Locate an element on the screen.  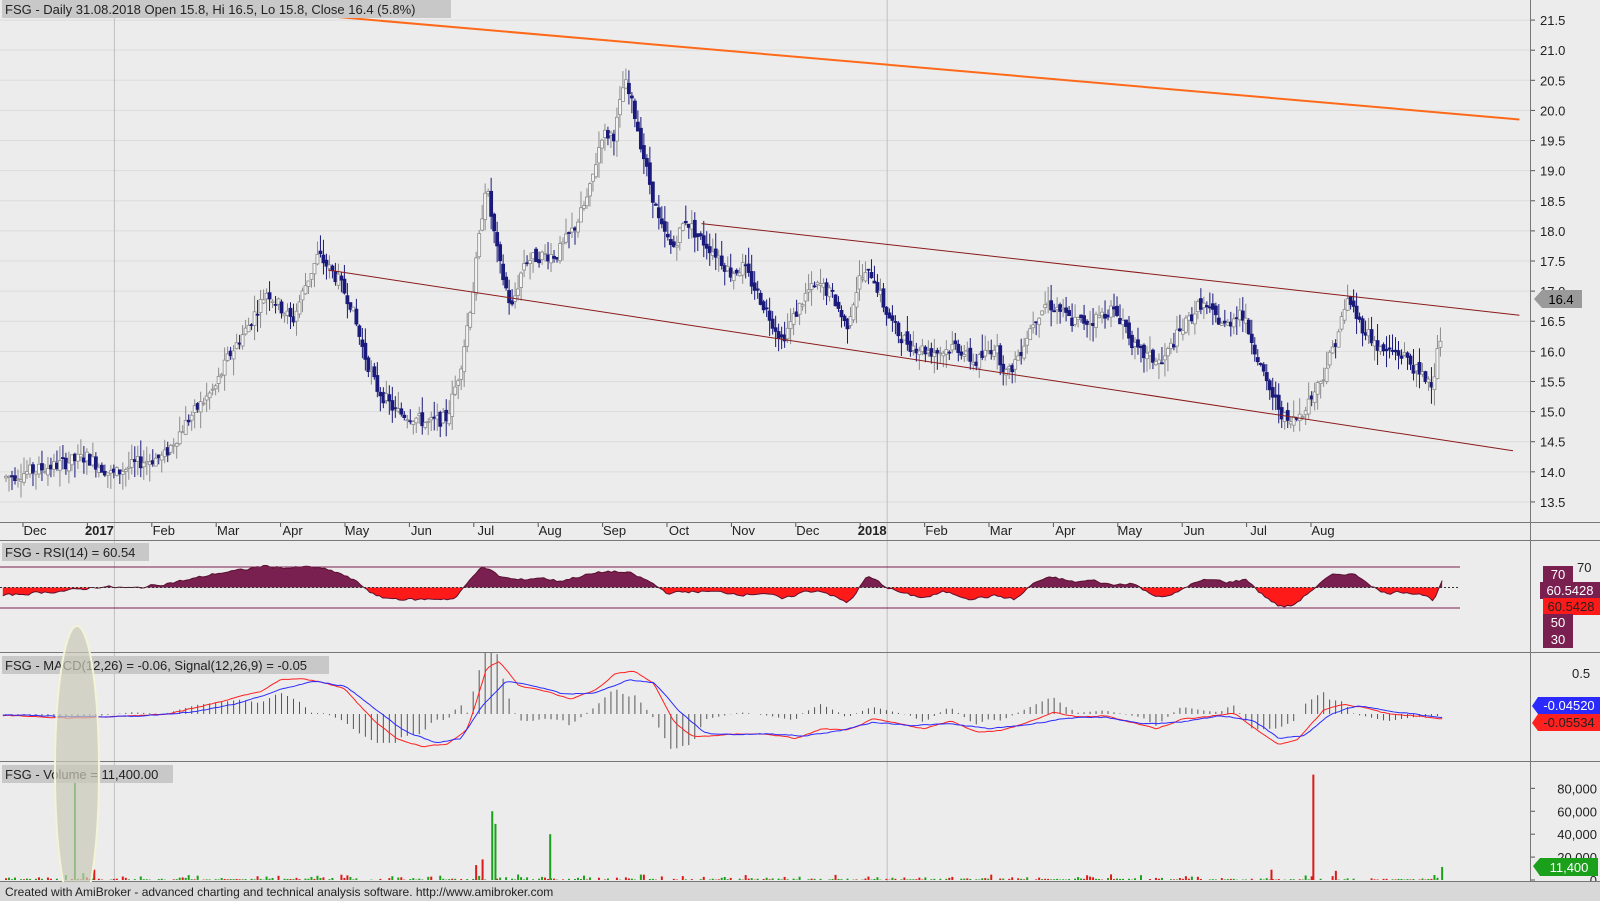
time-tick-label: Oct is located at coordinates (679, 530).